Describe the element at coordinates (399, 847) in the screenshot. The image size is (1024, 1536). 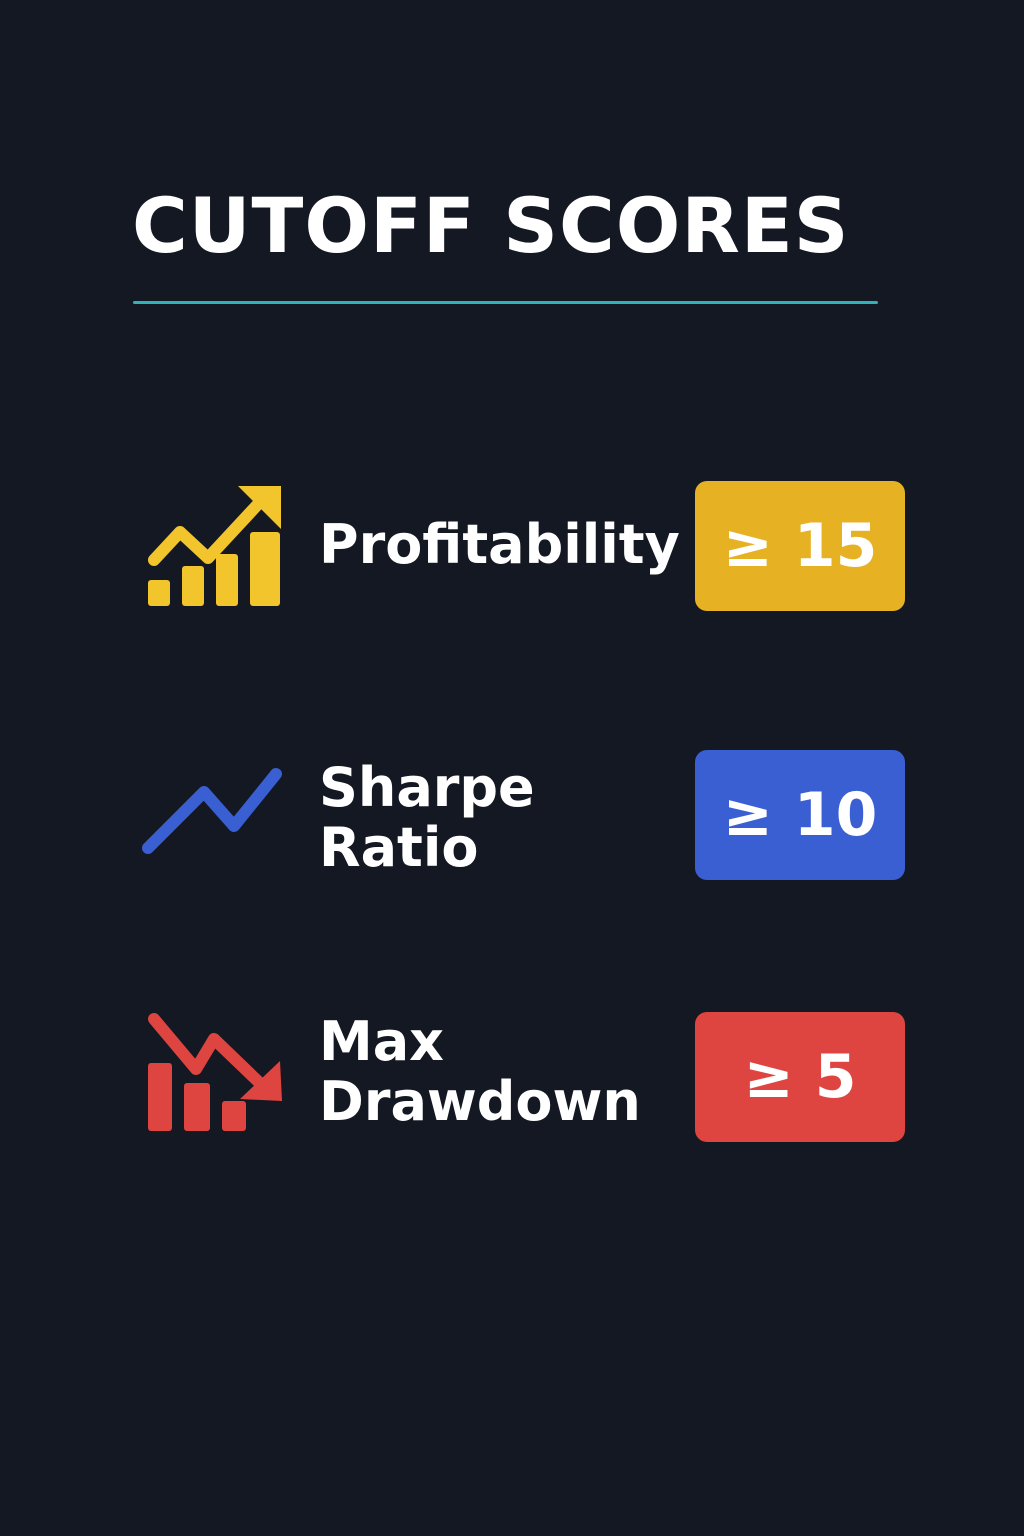
I see `metric-label-line: Ratio` at that location.